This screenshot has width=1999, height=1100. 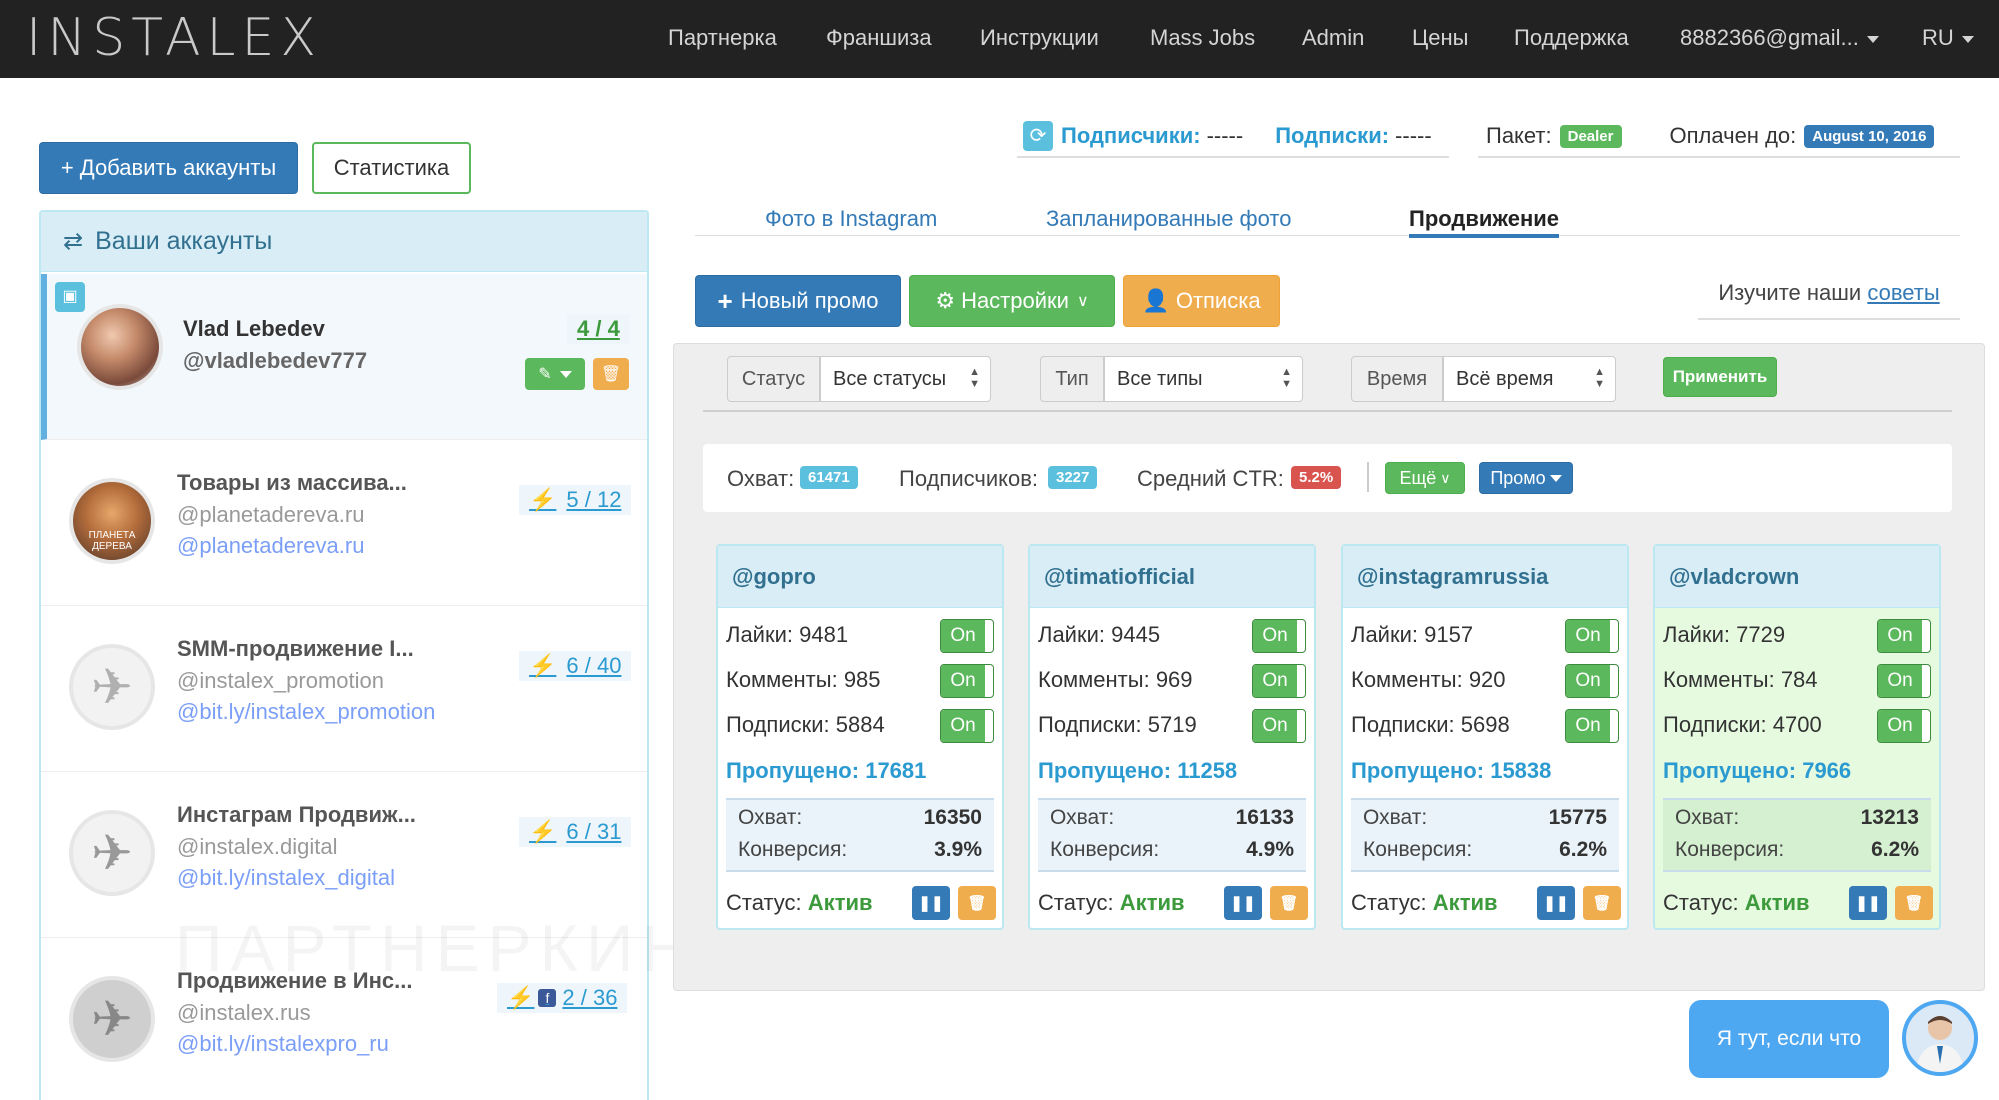 What do you see at coordinates (344, 357) in the screenshot?
I see `account-item: ▣ Vlad Lebedev @vladlebedev777 4 / 4 ✎ 🗑` at bounding box center [344, 357].